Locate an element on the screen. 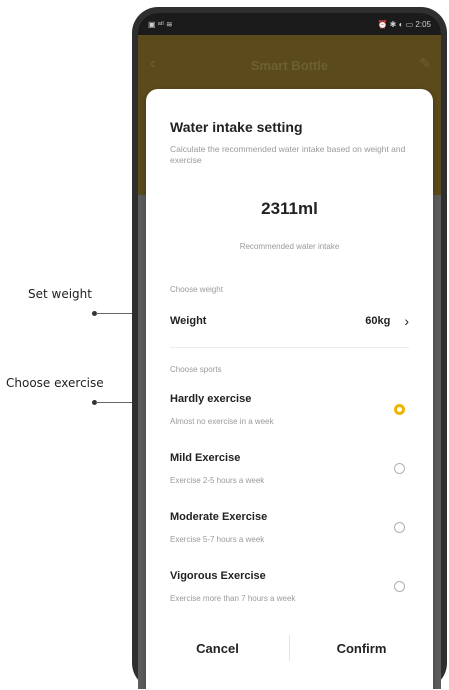 The height and width of the screenshot is (690, 449). recommended-amount-label: Recommended water intake is located at coordinates (289, 246).